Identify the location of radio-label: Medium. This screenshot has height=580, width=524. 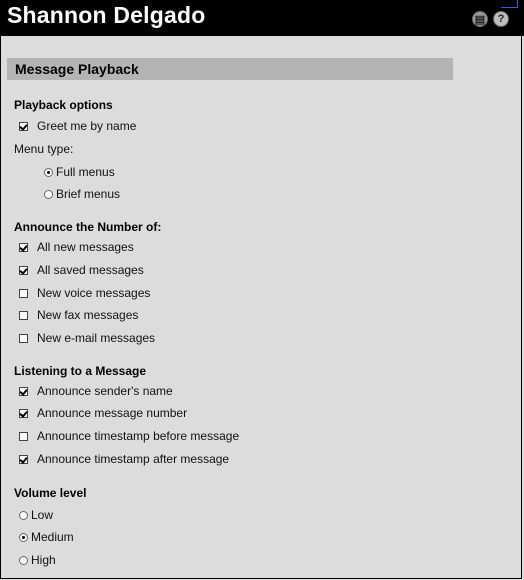
(52, 537).